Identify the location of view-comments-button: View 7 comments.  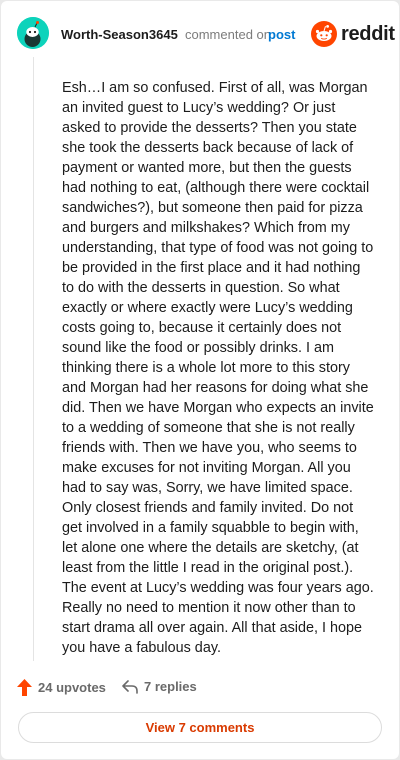
(200, 727).